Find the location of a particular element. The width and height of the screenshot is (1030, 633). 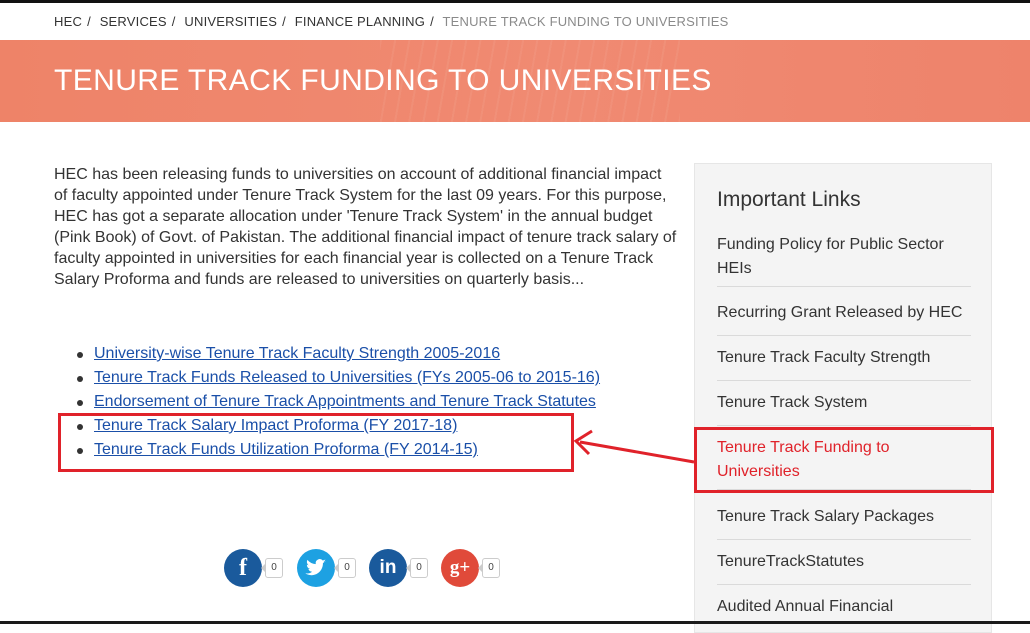

page-title: TENURE TRACK FUNDING TO UNIVERSITIES is located at coordinates (383, 80).